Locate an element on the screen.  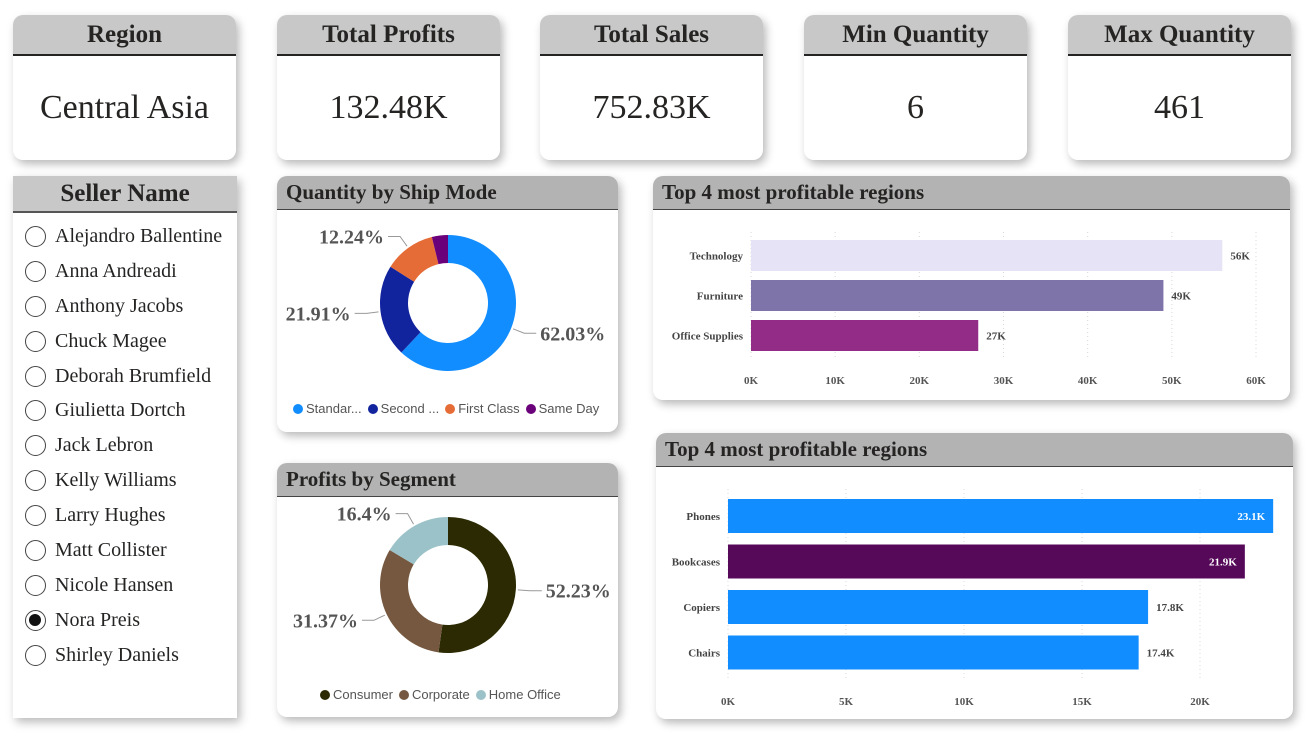
seller-option-label: Chuck Magee is located at coordinates (111, 340).